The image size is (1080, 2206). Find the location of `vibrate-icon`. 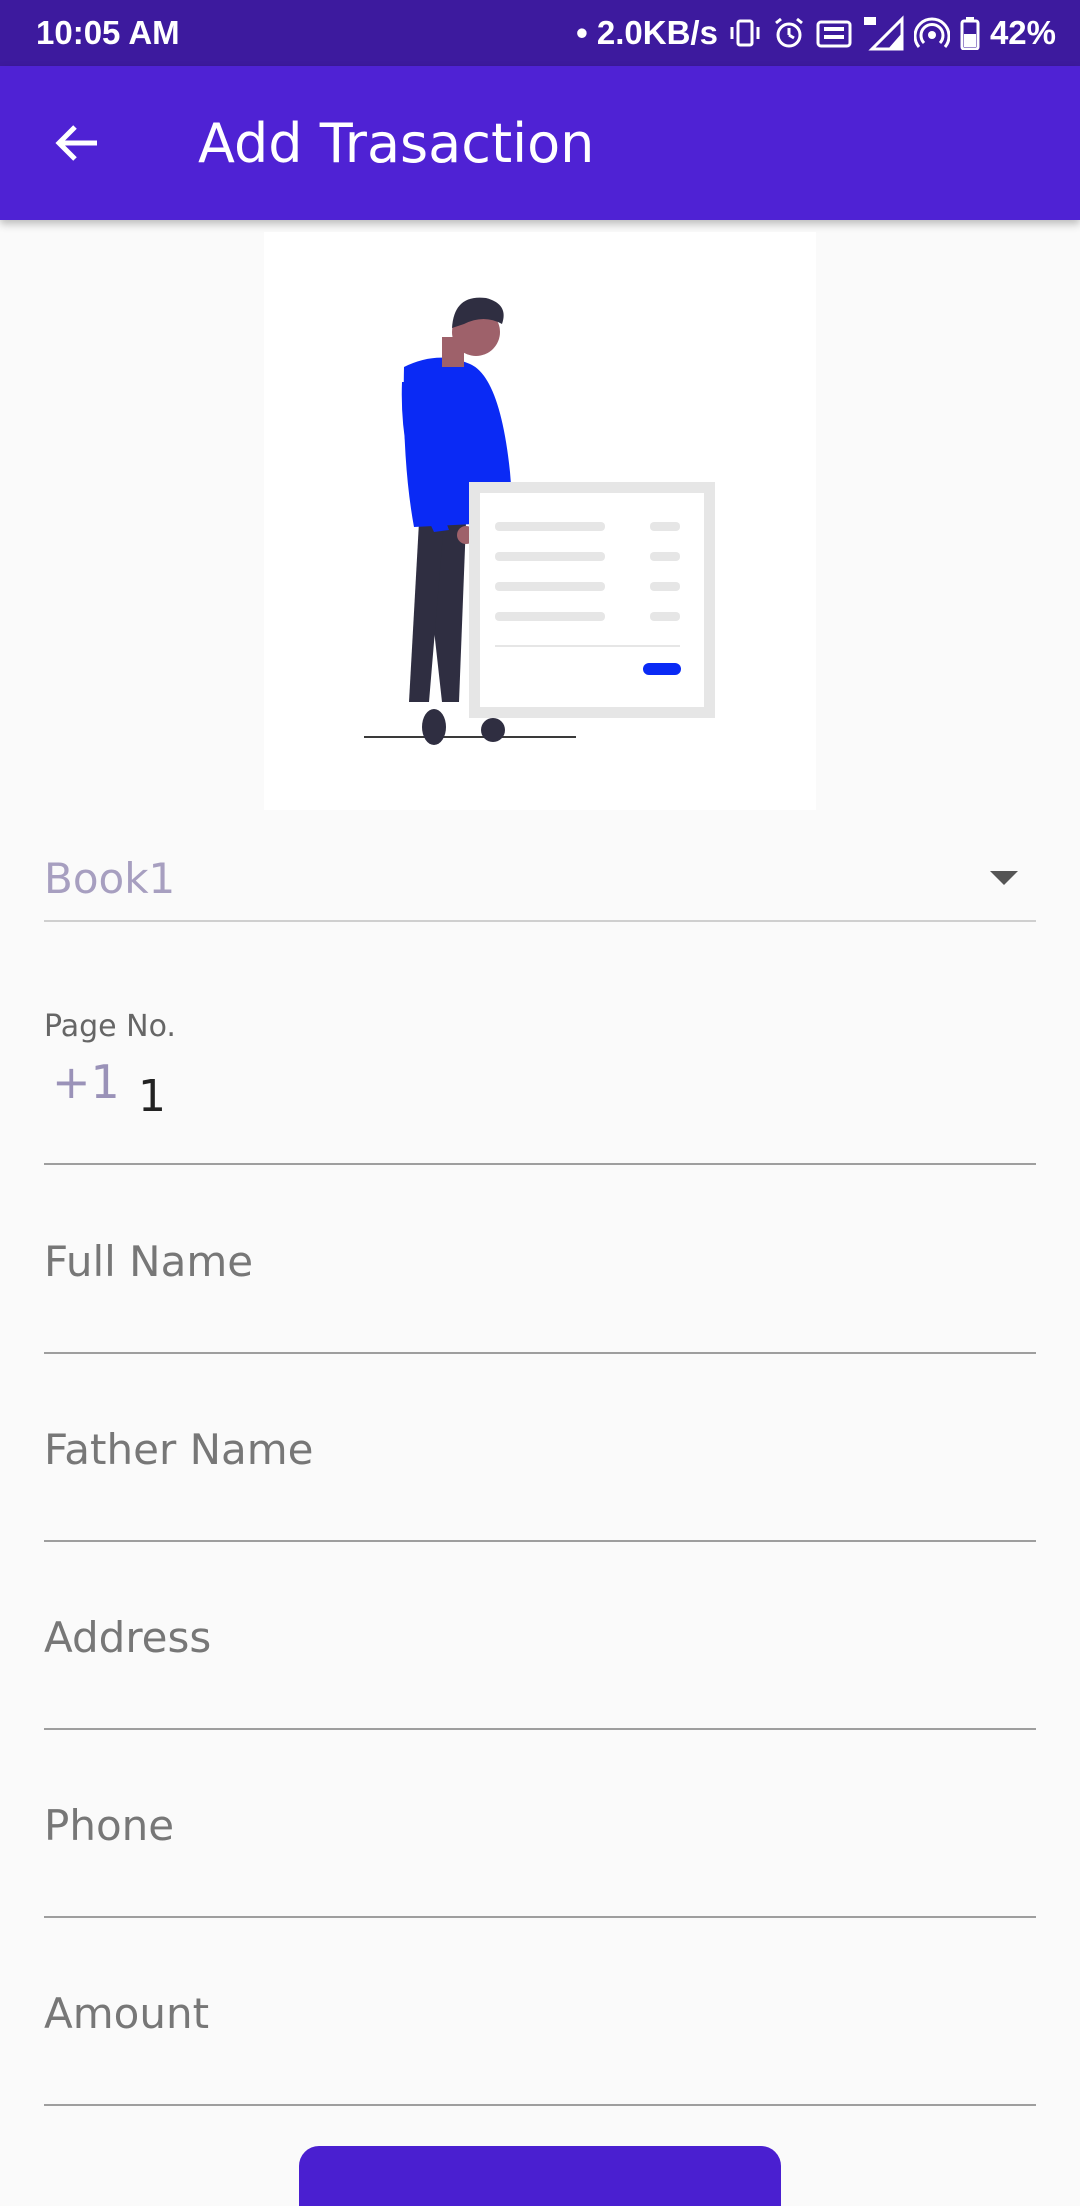

vibrate-icon is located at coordinates (745, 33).